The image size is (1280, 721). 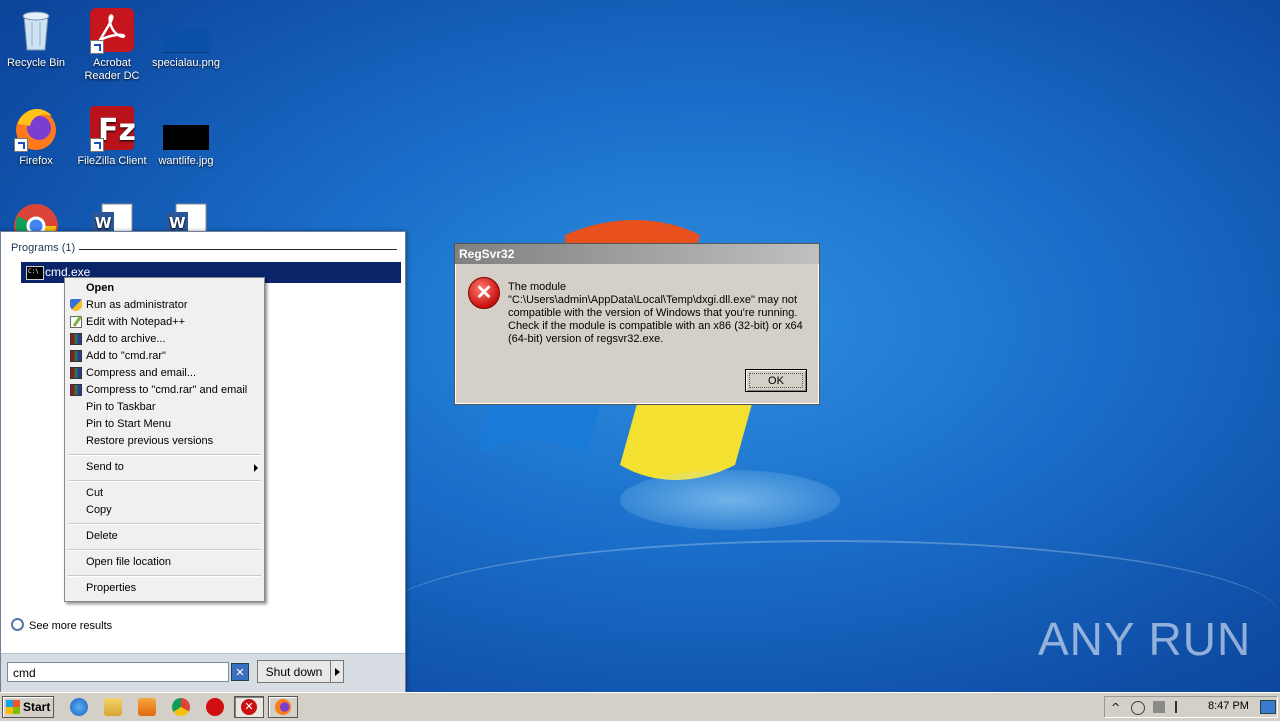 What do you see at coordinates (186, 161) in the screenshot?
I see `desktop-icon-label: wantlife.jpg` at bounding box center [186, 161].